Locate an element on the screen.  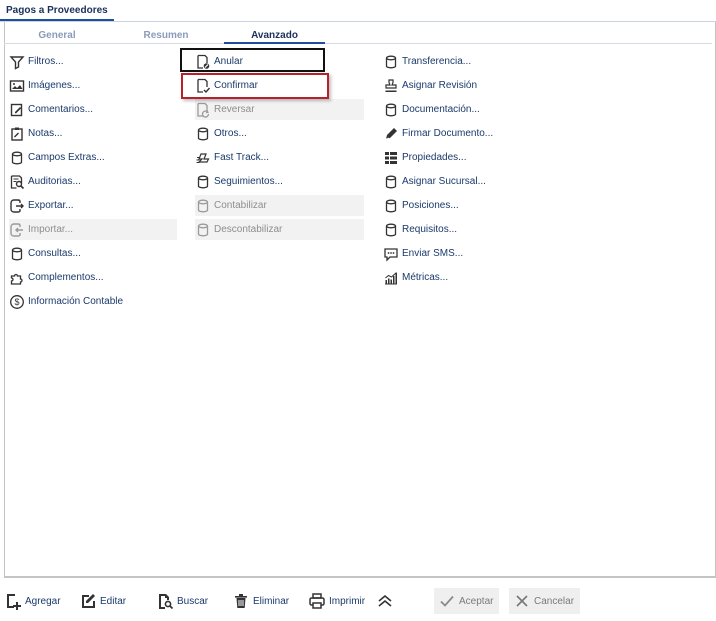
menu-item-informacion-contable: $ Información Contable is located at coordinates (93, 301).